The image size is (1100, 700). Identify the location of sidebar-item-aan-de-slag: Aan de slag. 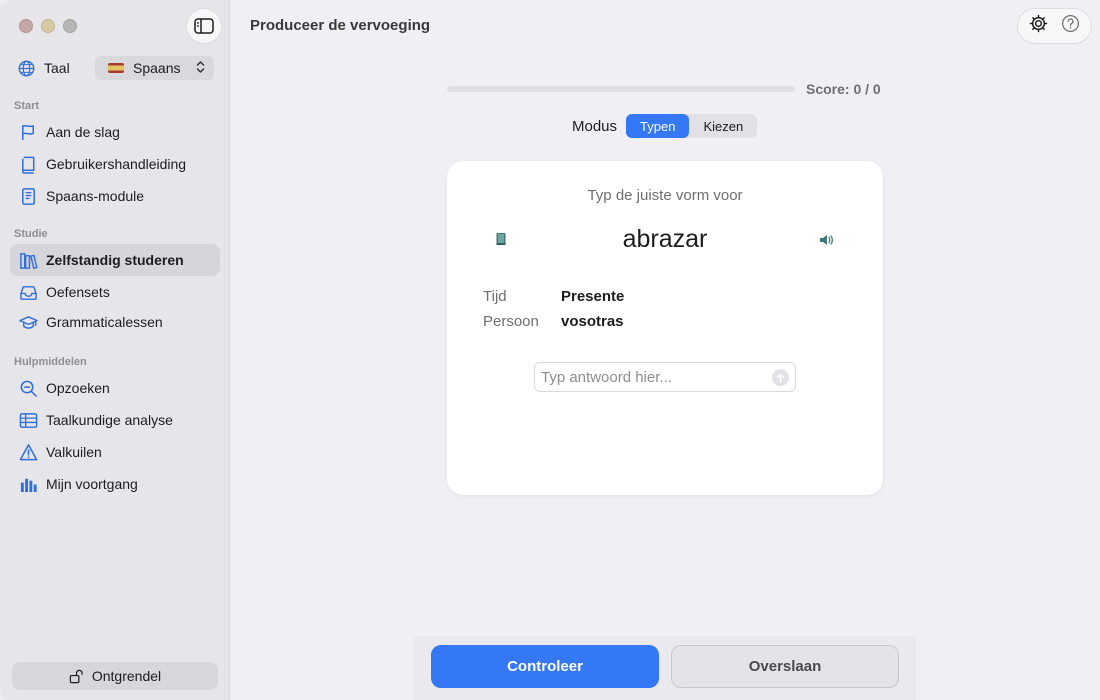
(115, 132).